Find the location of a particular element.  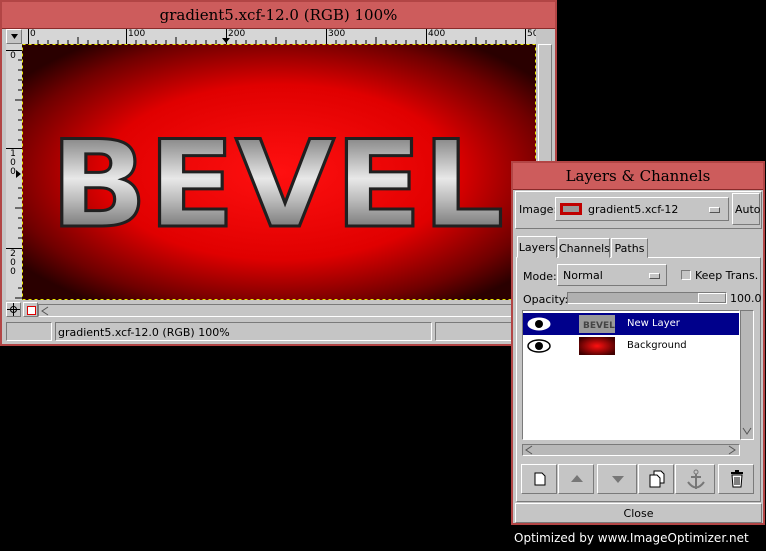

svg-text: BEVEL is located at coordinates (599, 326).